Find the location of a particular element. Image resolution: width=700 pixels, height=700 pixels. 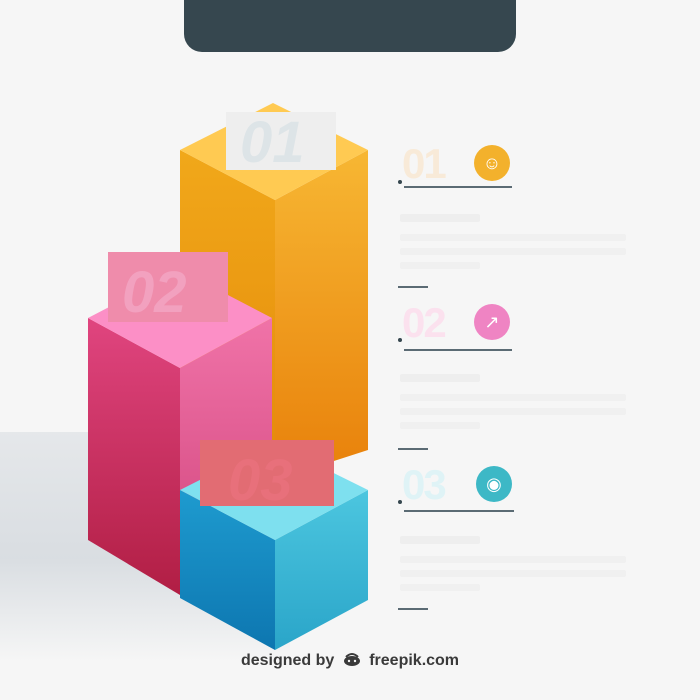

credit-line: designed by freepik.com is located at coordinates (350, 661).